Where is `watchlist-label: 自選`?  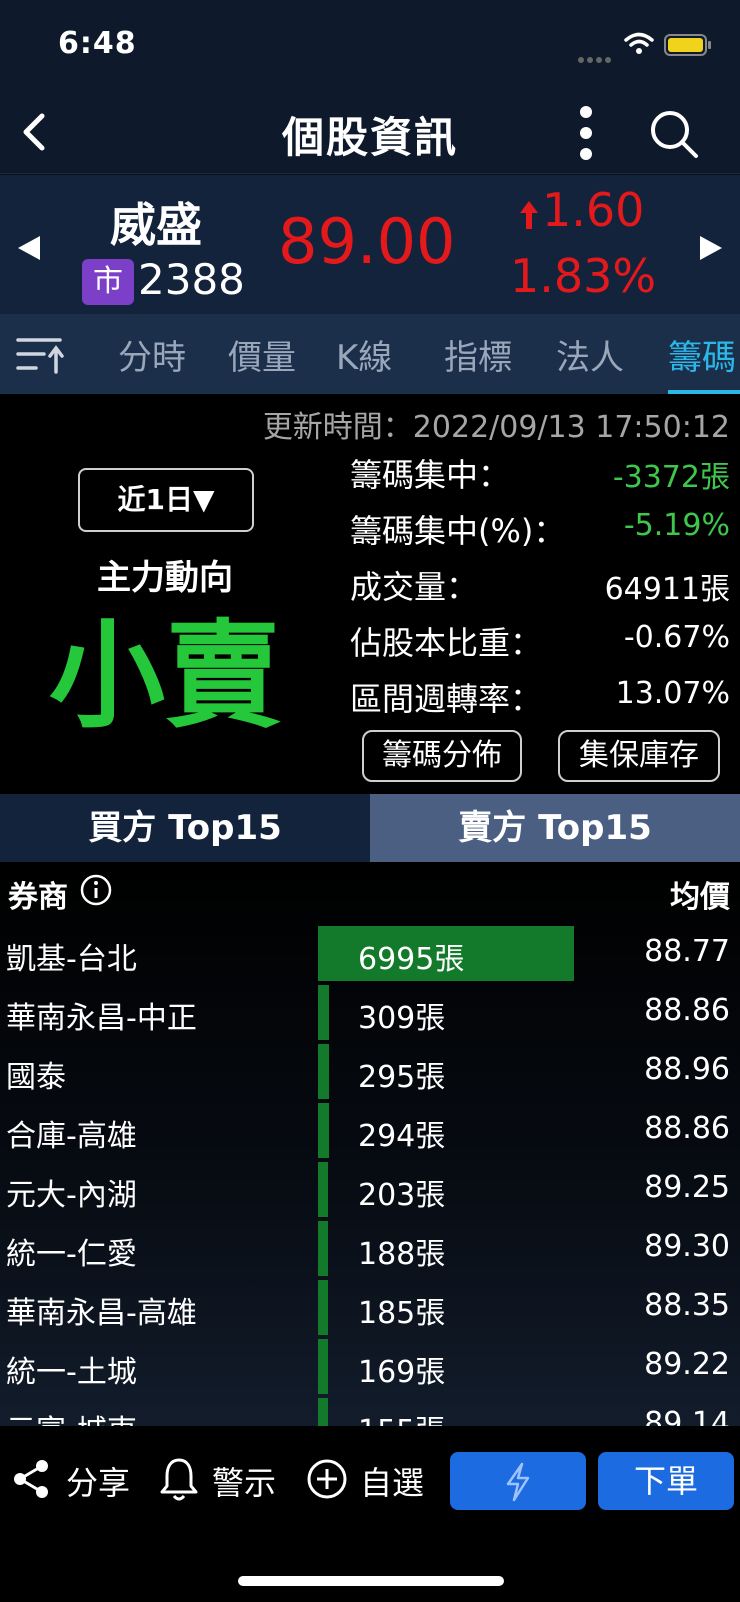
watchlist-label: 自選 is located at coordinates (392, 1481).